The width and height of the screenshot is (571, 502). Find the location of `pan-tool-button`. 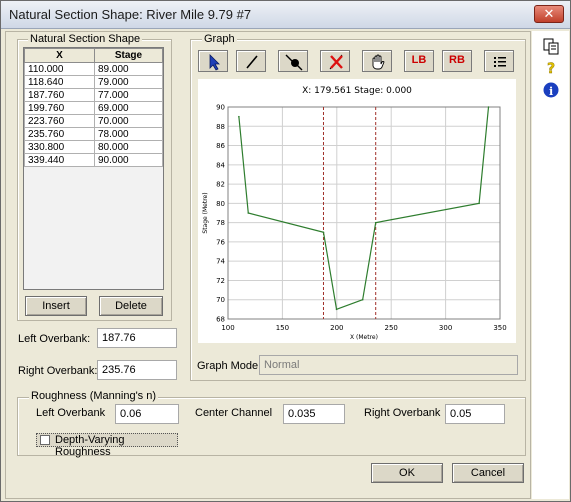

pan-tool-button is located at coordinates (377, 61).